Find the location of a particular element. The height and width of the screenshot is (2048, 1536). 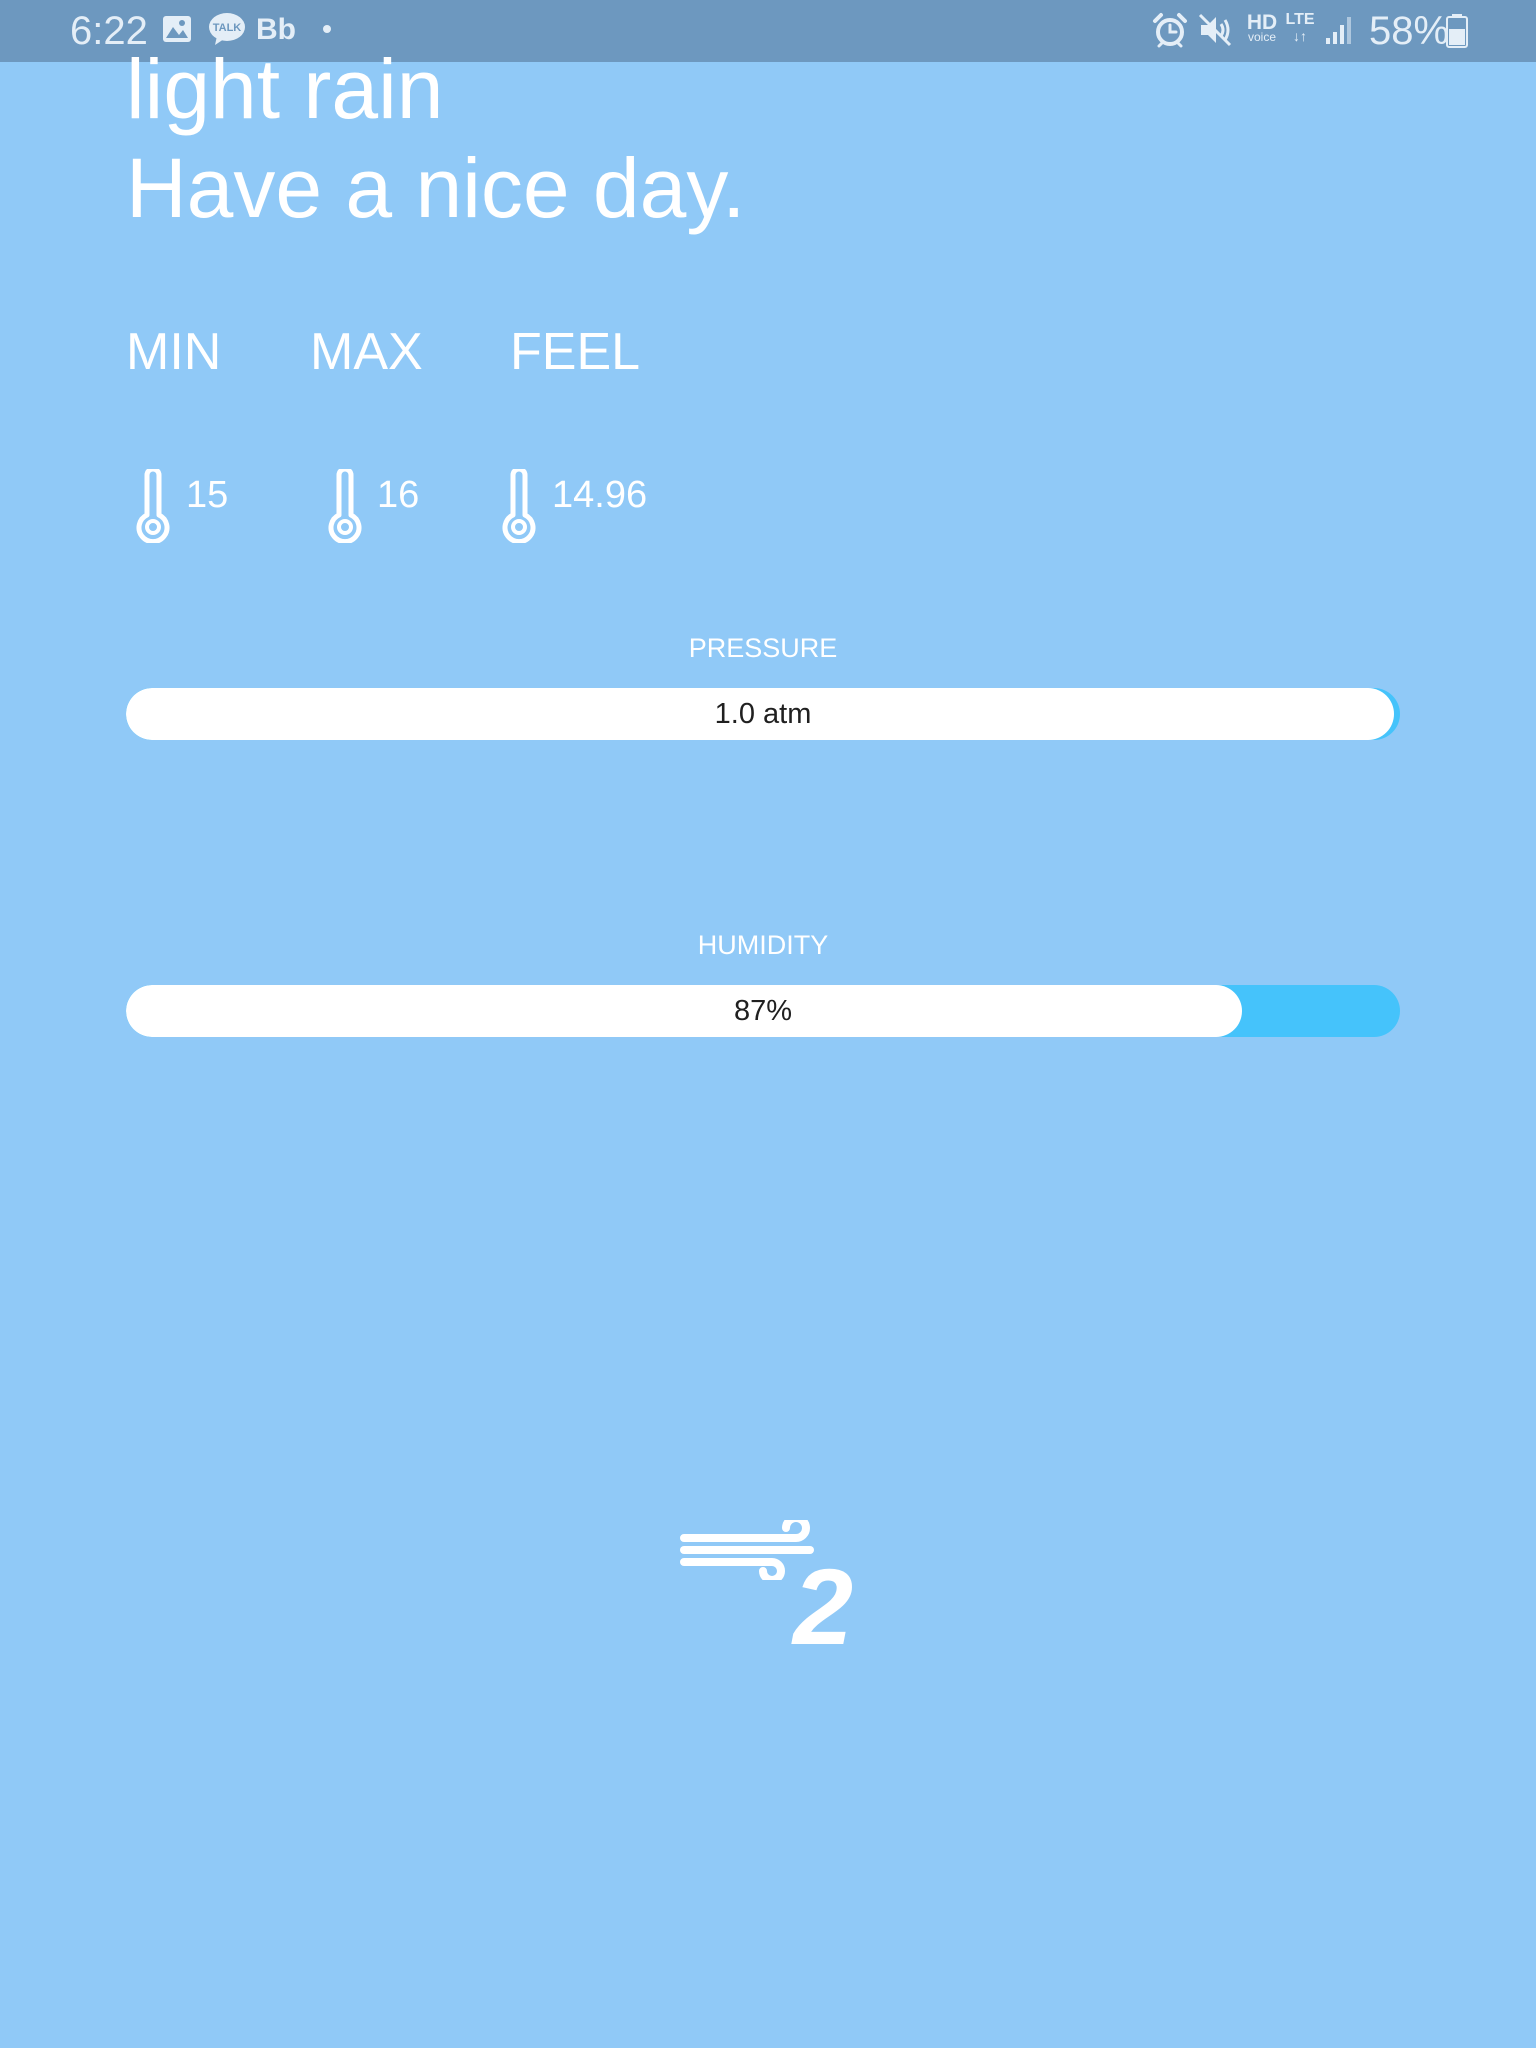

min-value: 15 is located at coordinates (207, 495).